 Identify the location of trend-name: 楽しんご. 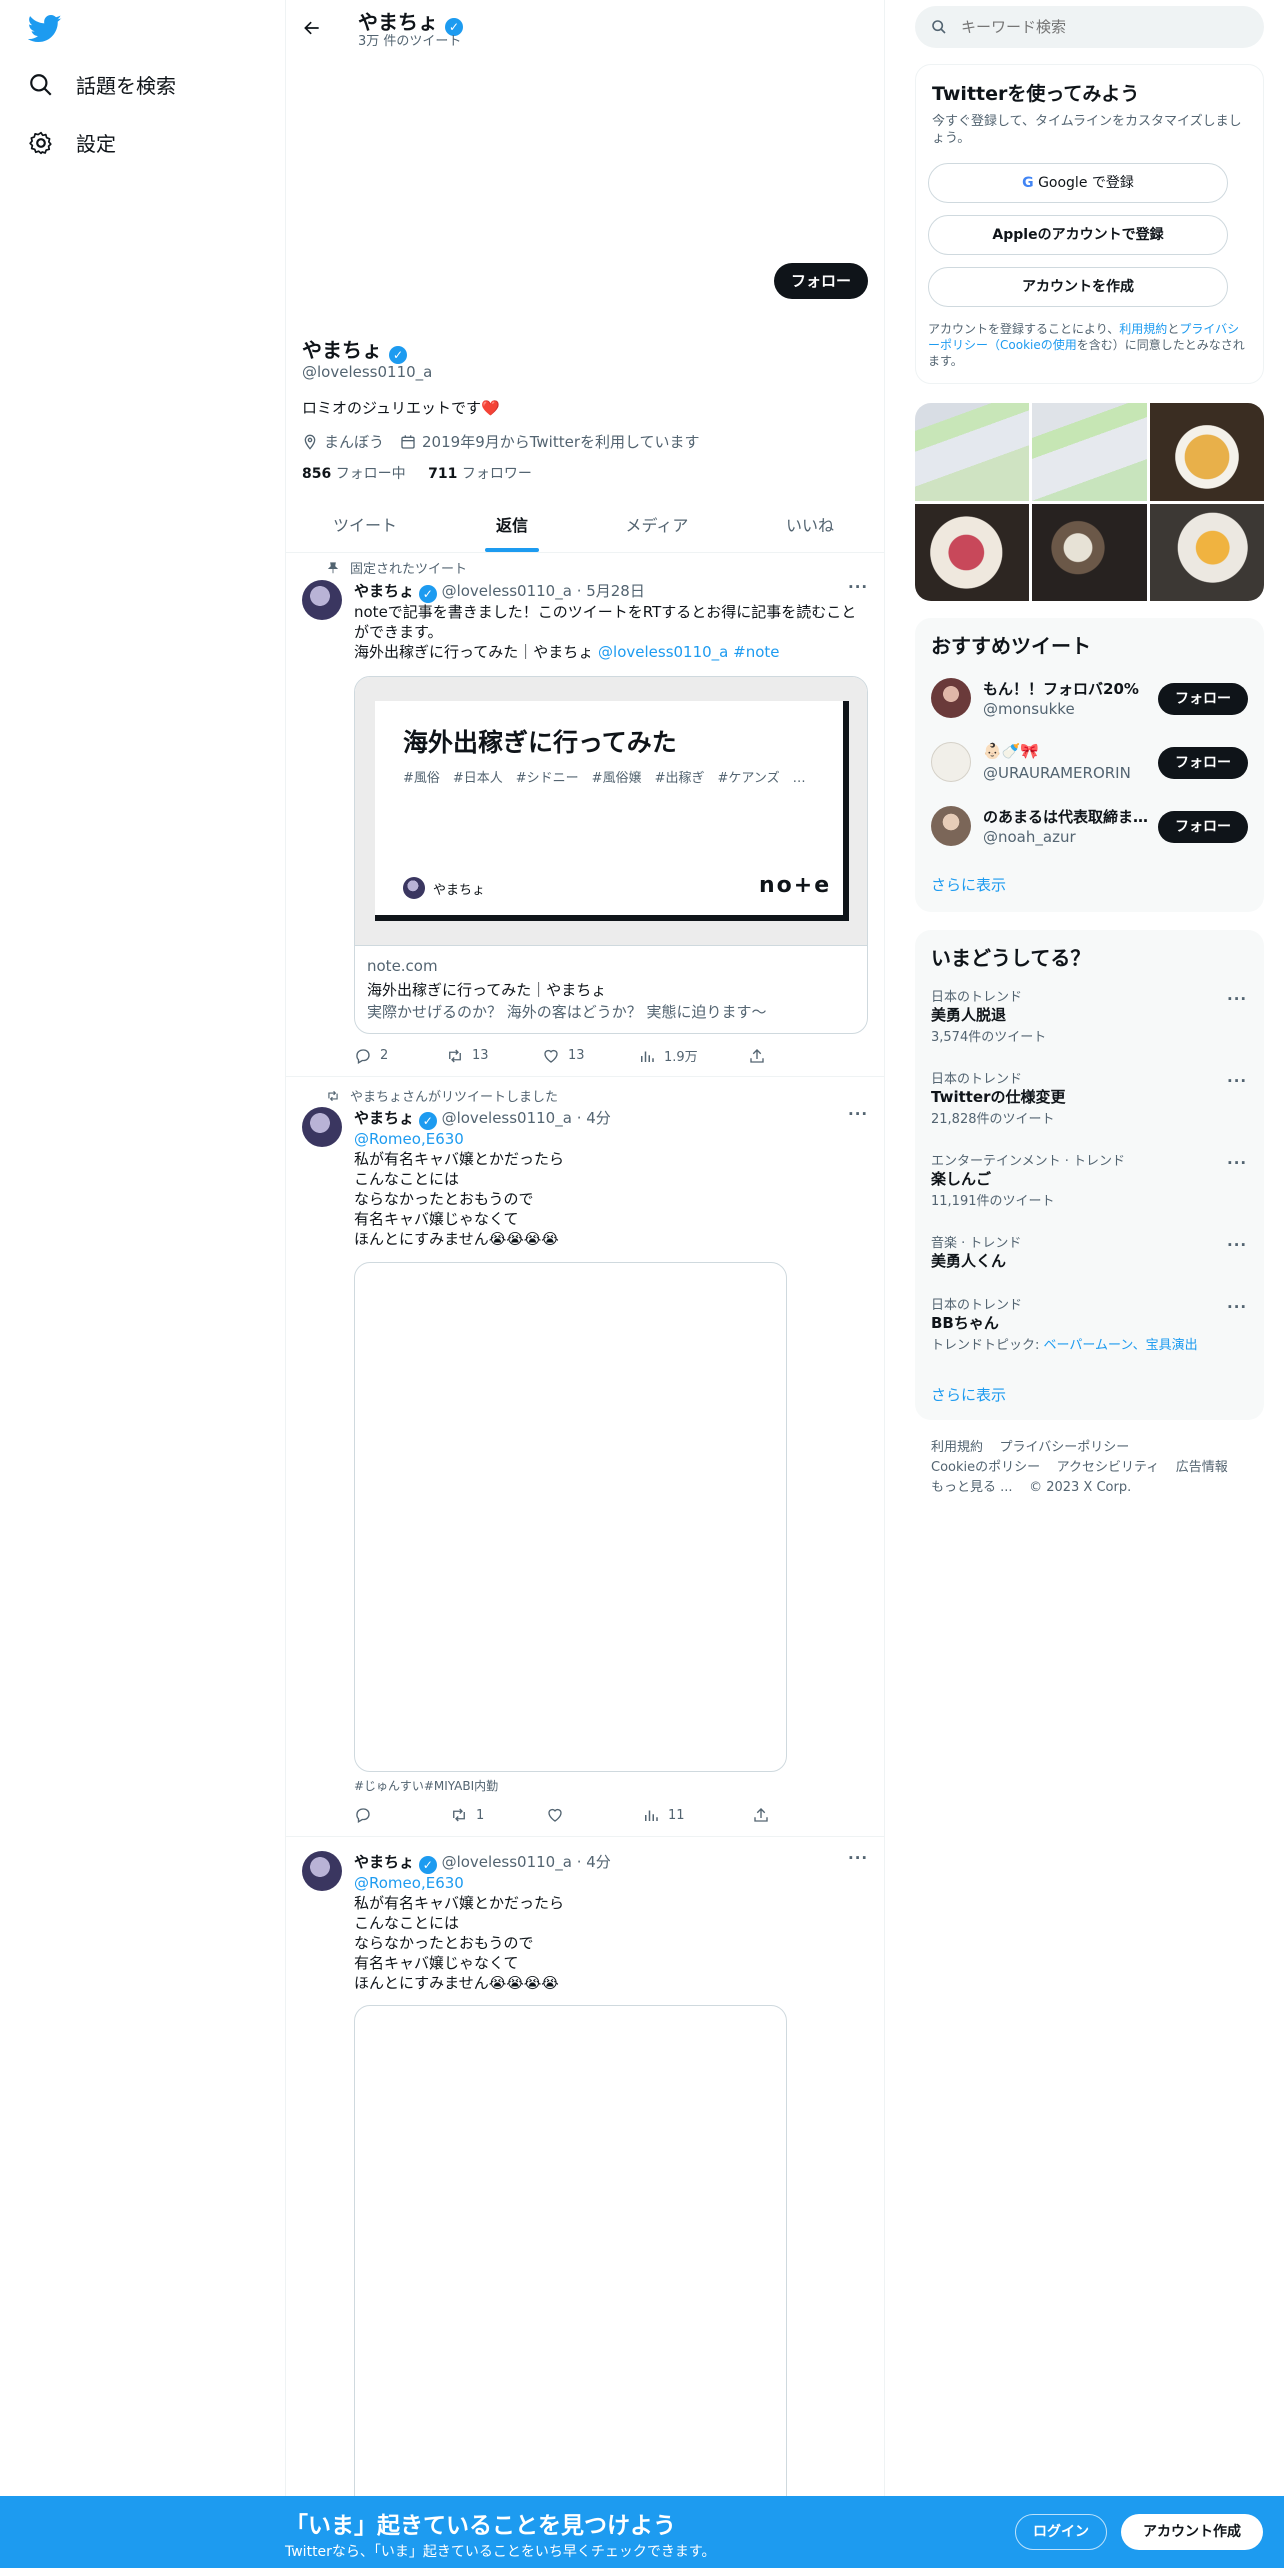
(961, 1179).